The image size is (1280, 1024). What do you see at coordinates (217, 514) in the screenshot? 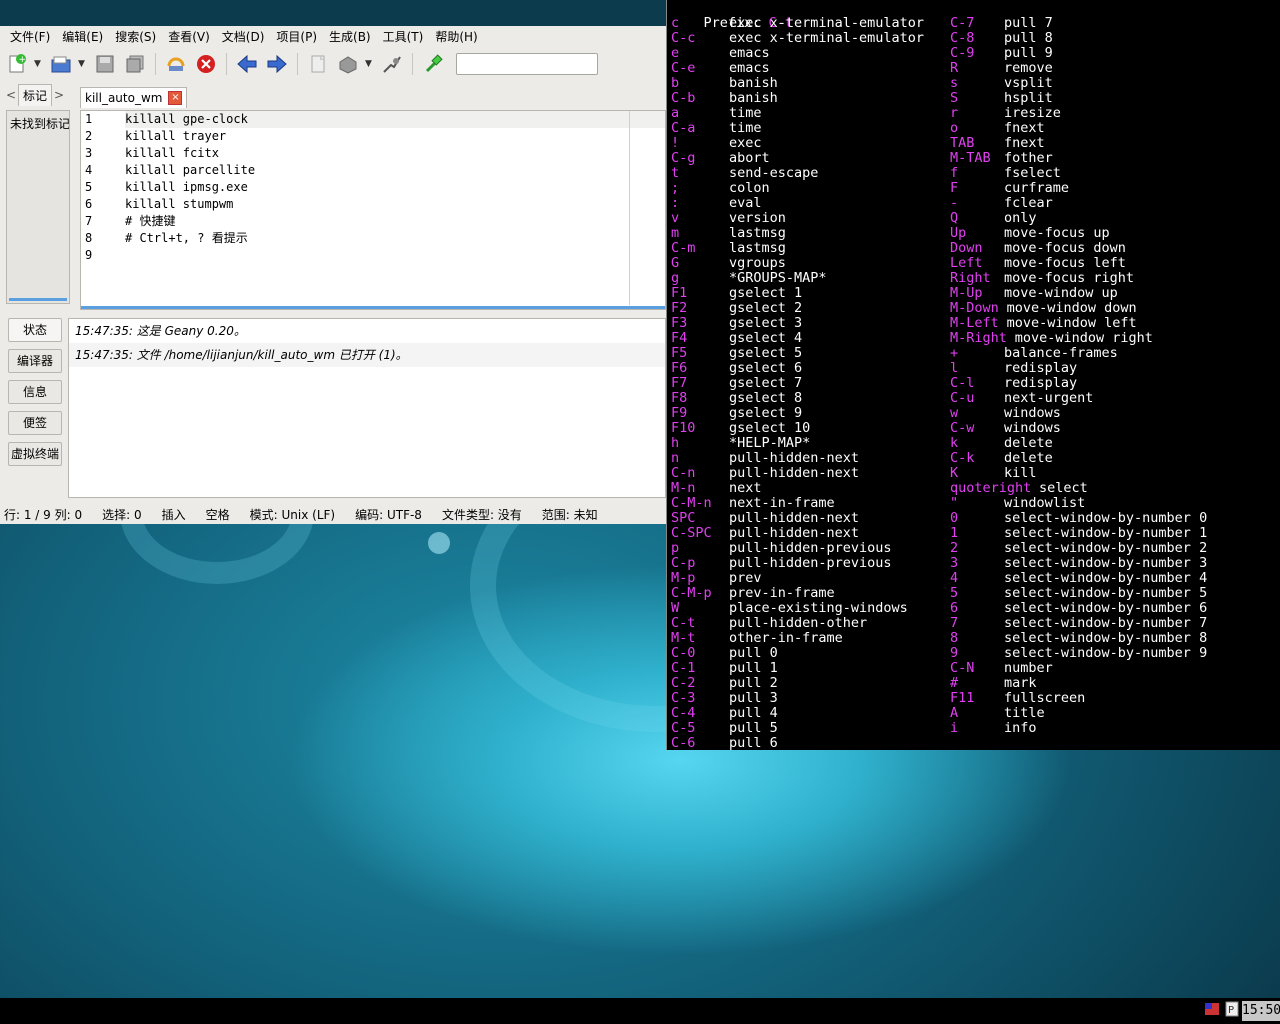
I see `indent-mode: 空格` at bounding box center [217, 514].